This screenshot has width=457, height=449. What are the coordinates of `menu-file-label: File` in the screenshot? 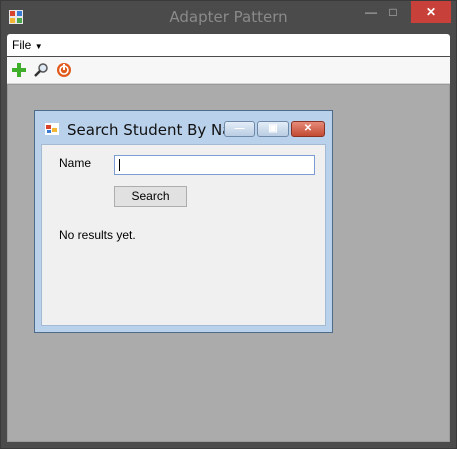 It's located at (22, 45).